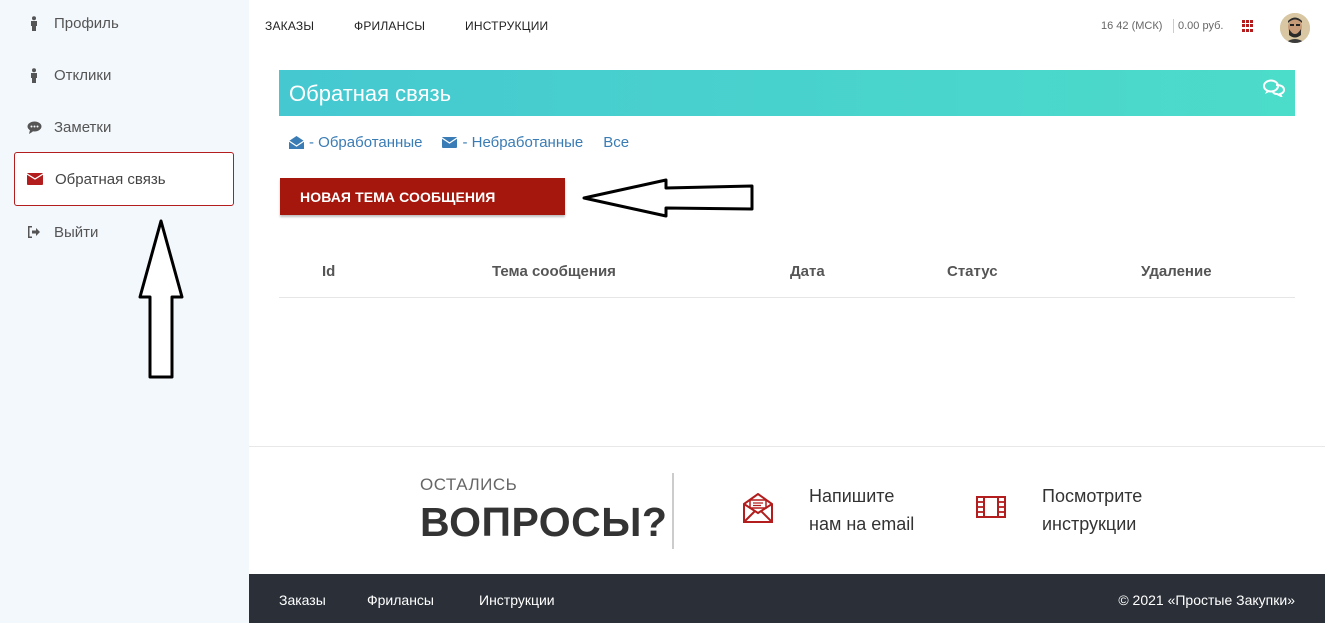  What do you see at coordinates (1092, 510) in the screenshot?
I see `cta-instructions-link: Посмотрите инструкции` at bounding box center [1092, 510].